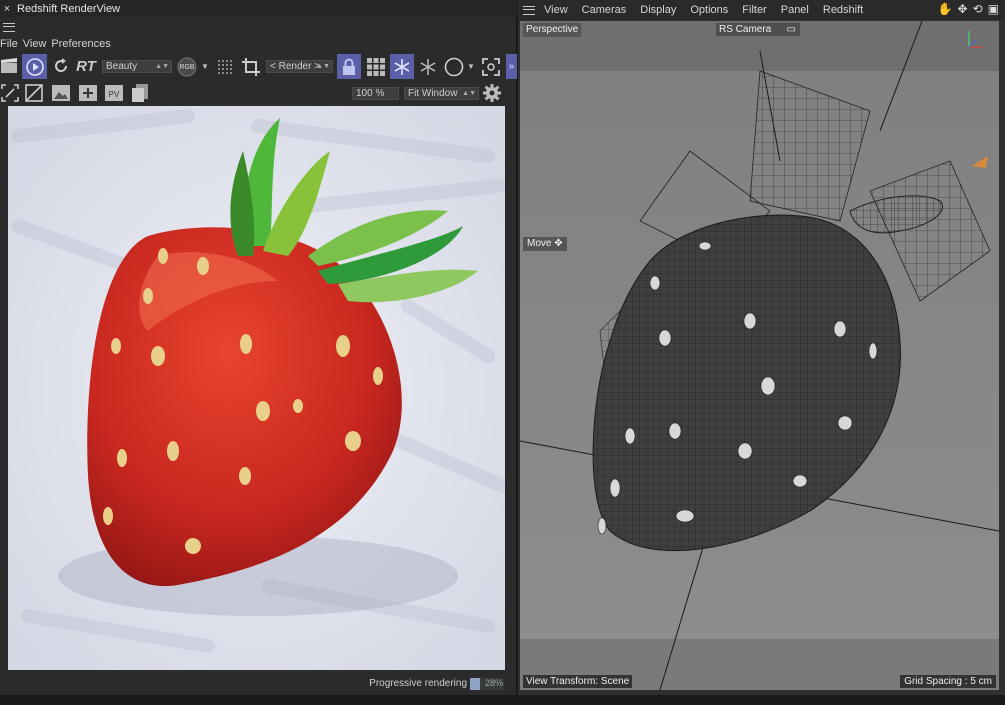 Image resolution: width=1005 pixels, height=705 pixels. What do you see at coordinates (34, 93) in the screenshot?
I see `compare-icon` at bounding box center [34, 93].